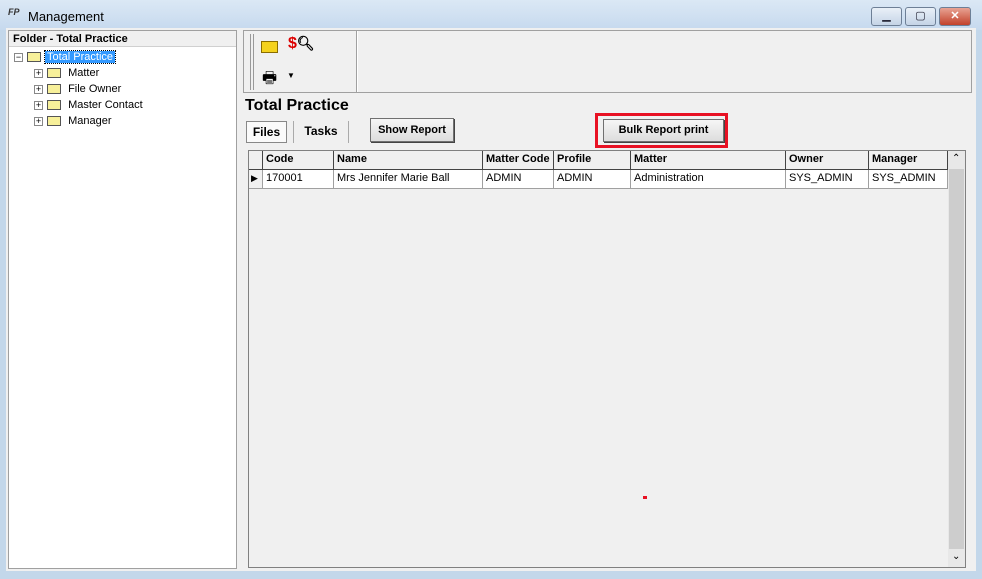  I want to click on close-button: ✕, so click(955, 16).